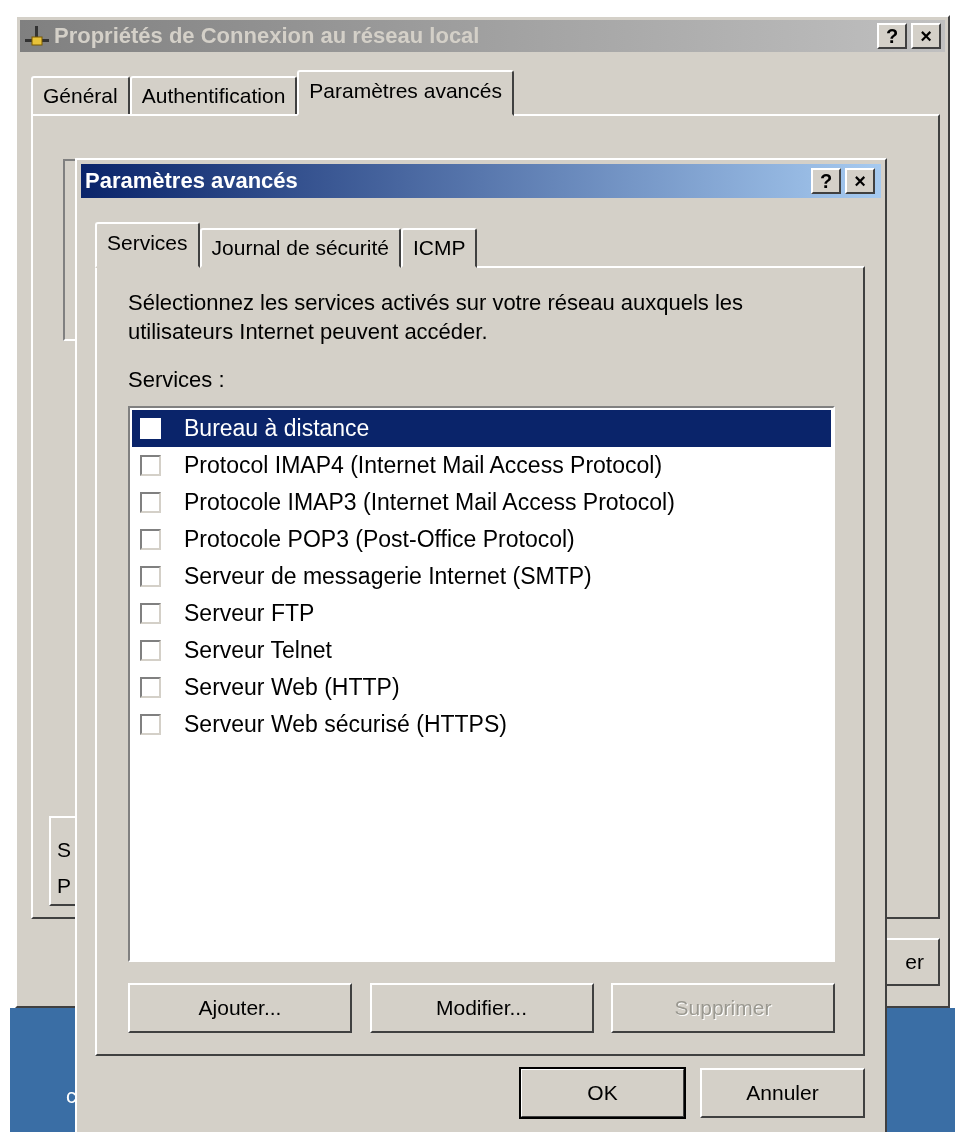 The image size is (955, 1132). What do you see at coordinates (436, 317) in the screenshot?
I see `description-text: Sélectionnez les services activés sur votre réseau auxquels les utilisateurs Internet peuvent accéder.` at bounding box center [436, 317].